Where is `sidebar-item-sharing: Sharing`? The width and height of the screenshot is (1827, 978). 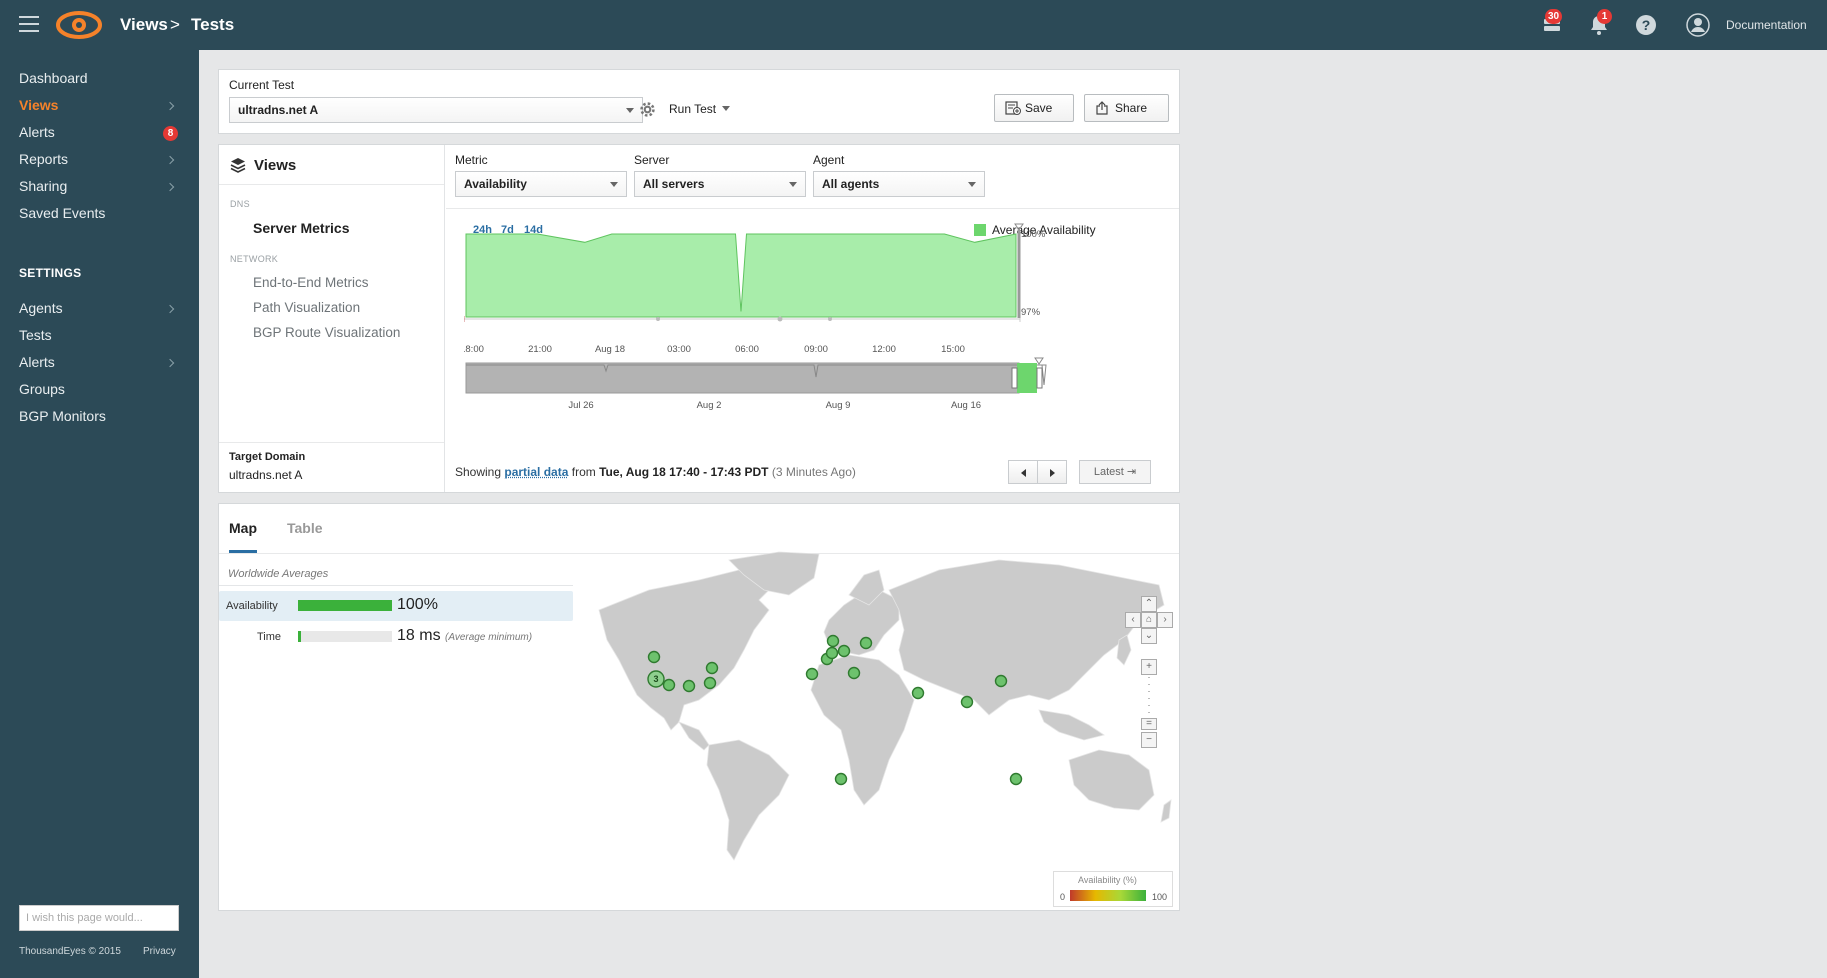
sidebar-item-sharing: Sharing is located at coordinates (43, 186).